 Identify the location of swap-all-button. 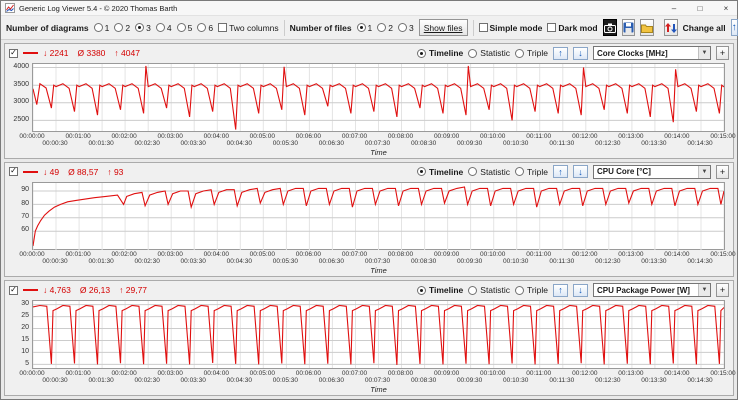
(670, 27).